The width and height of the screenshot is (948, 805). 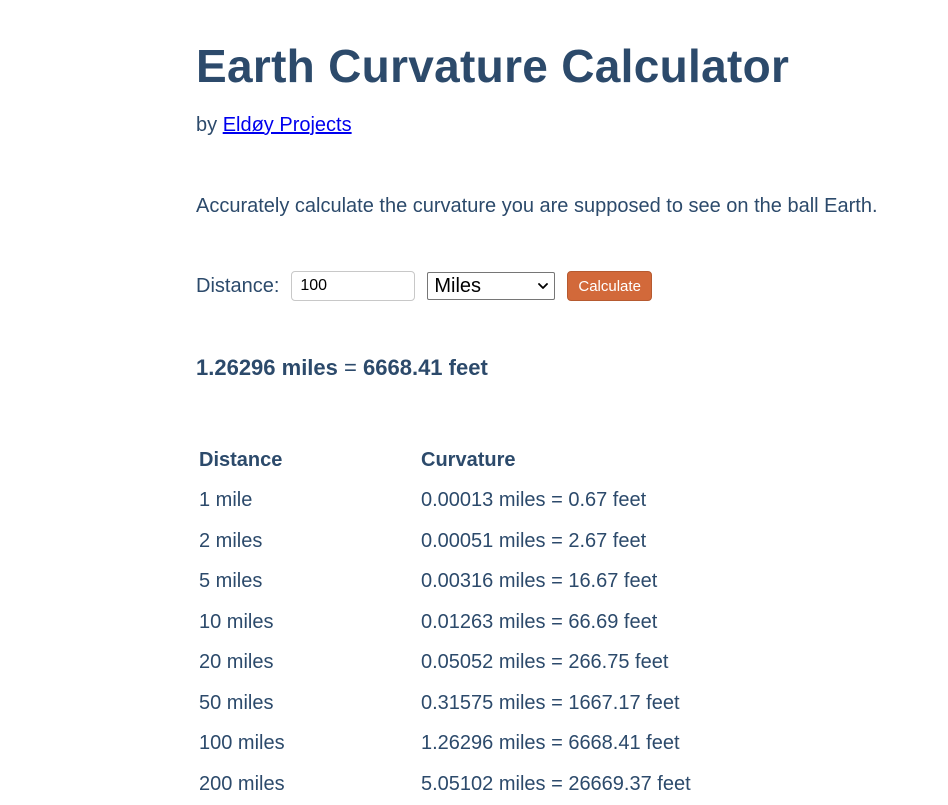 What do you see at coordinates (424, 286) in the screenshot?
I see `calculator-form: Distance: Miles Calculate` at bounding box center [424, 286].